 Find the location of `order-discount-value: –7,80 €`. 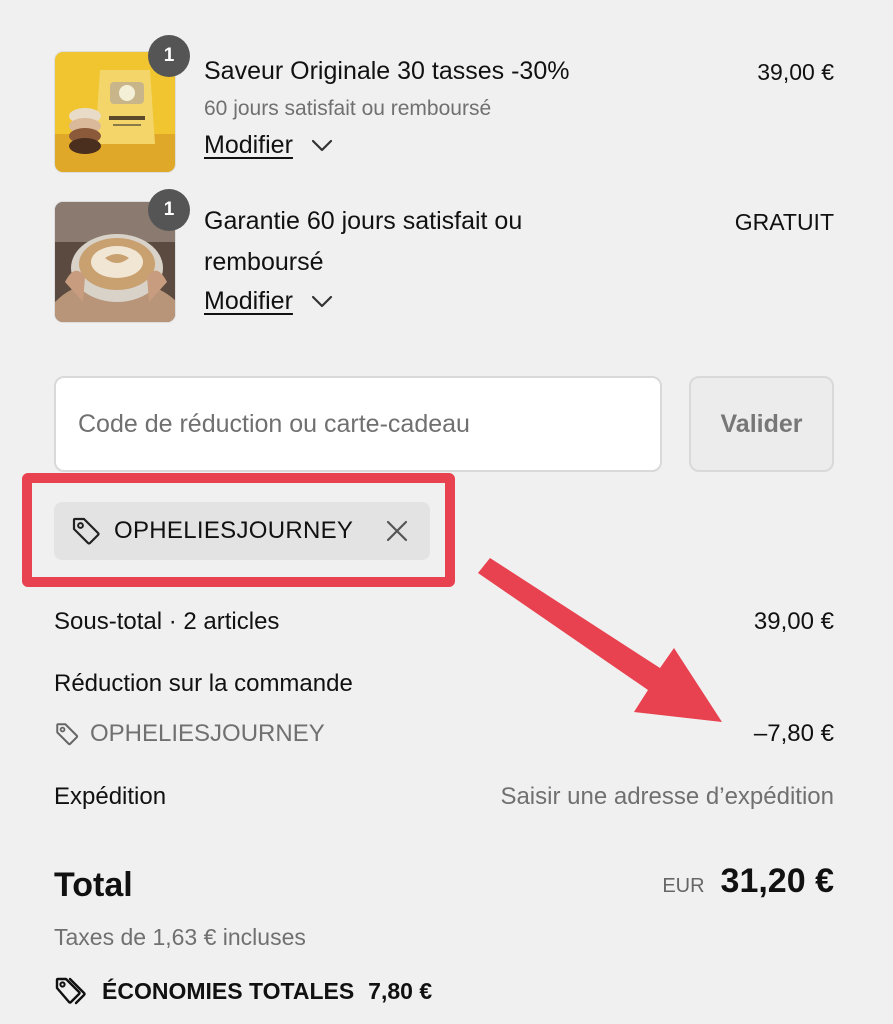

order-discount-value: –7,80 € is located at coordinates (793, 733).